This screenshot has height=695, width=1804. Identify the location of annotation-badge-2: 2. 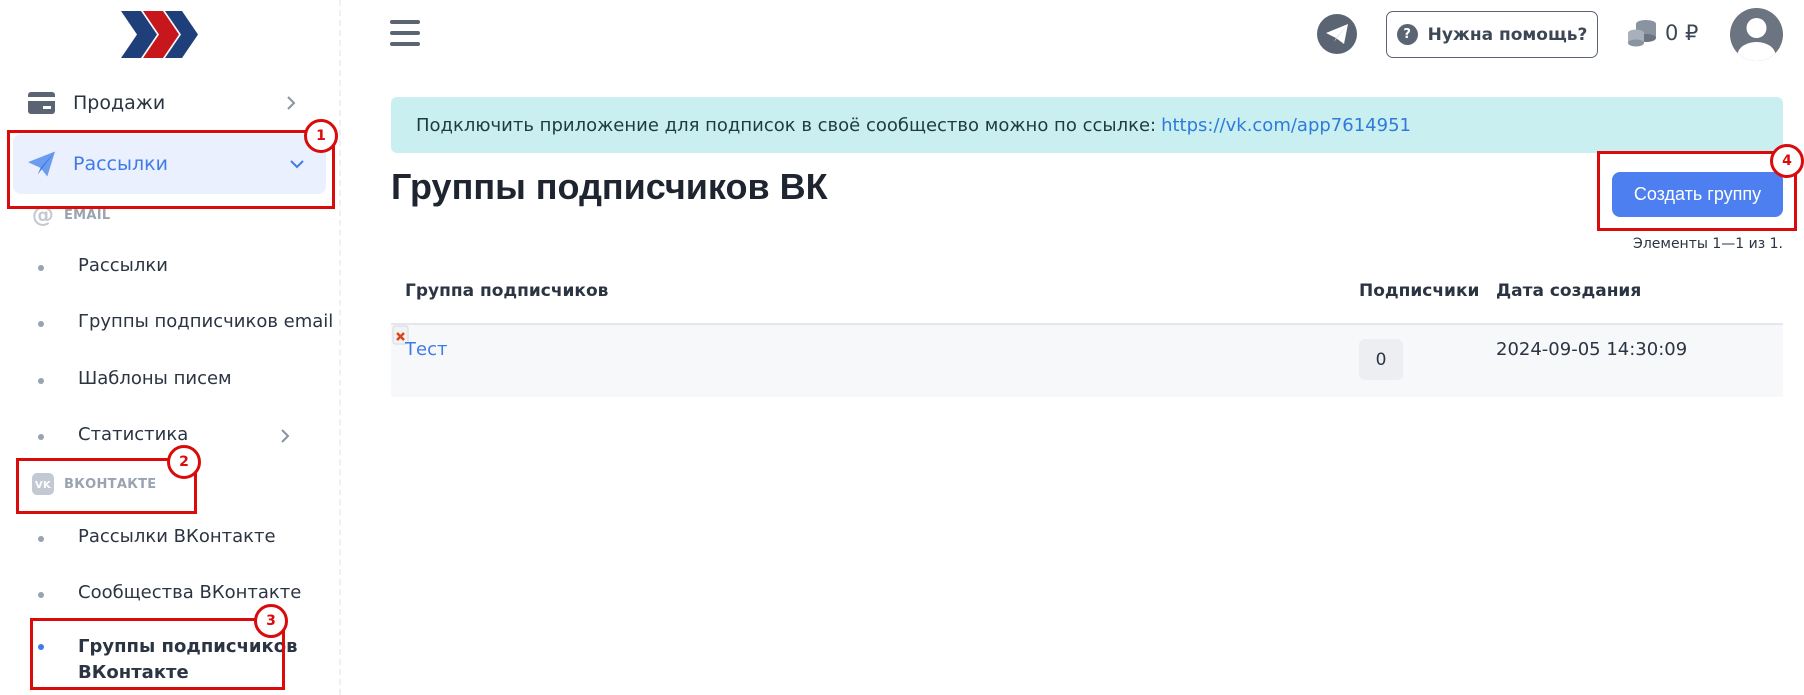
(184, 462).